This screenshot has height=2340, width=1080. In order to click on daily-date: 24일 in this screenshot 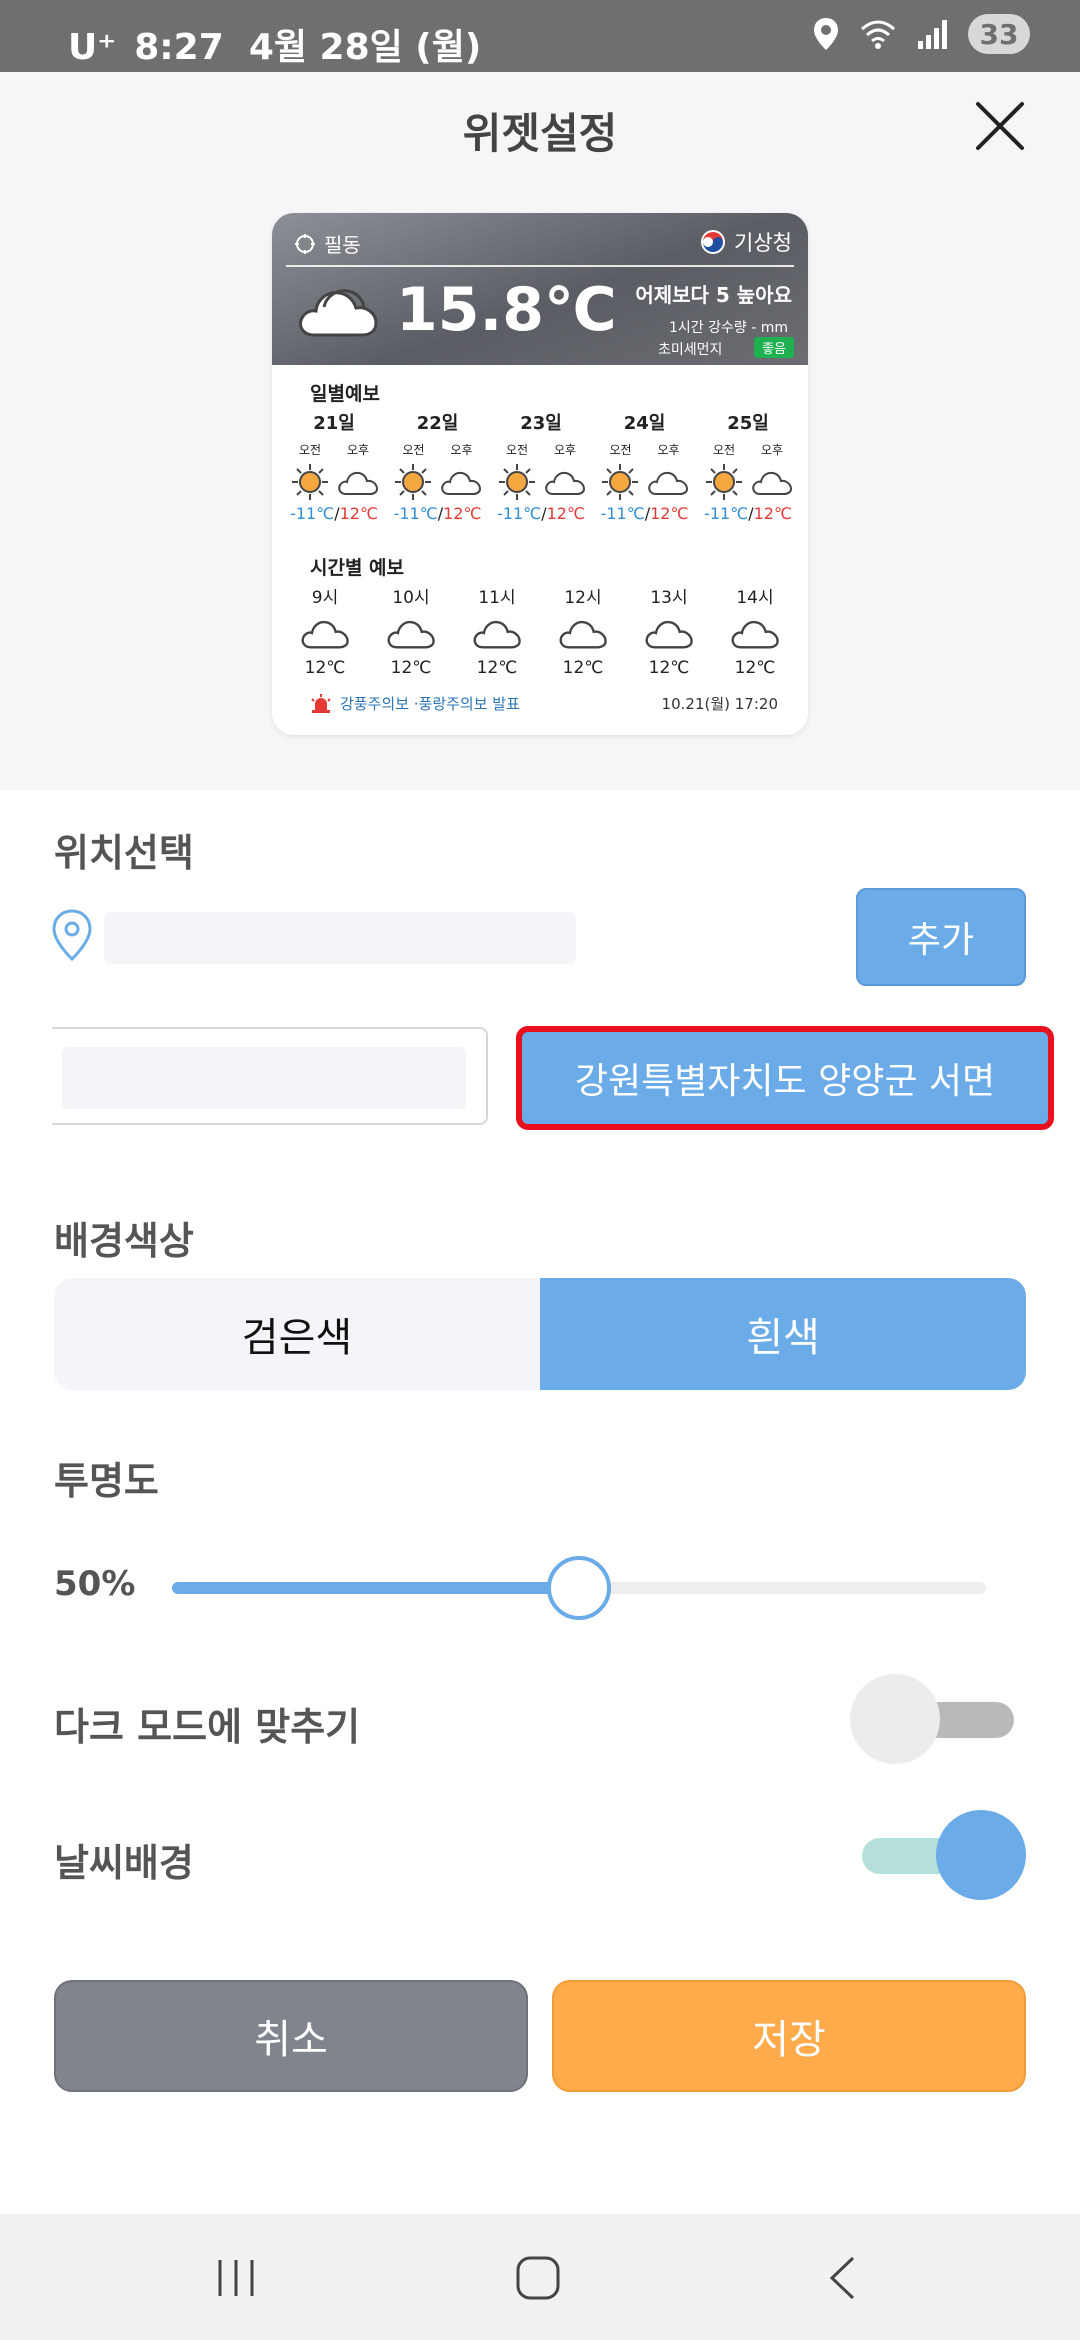, I will do `click(644, 423)`.